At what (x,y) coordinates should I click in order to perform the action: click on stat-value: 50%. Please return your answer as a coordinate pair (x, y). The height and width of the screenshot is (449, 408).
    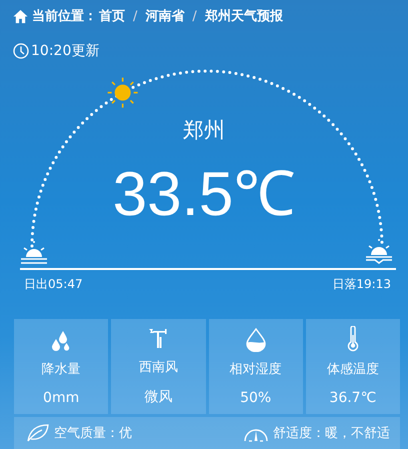
    Looking at the image, I should click on (256, 398).